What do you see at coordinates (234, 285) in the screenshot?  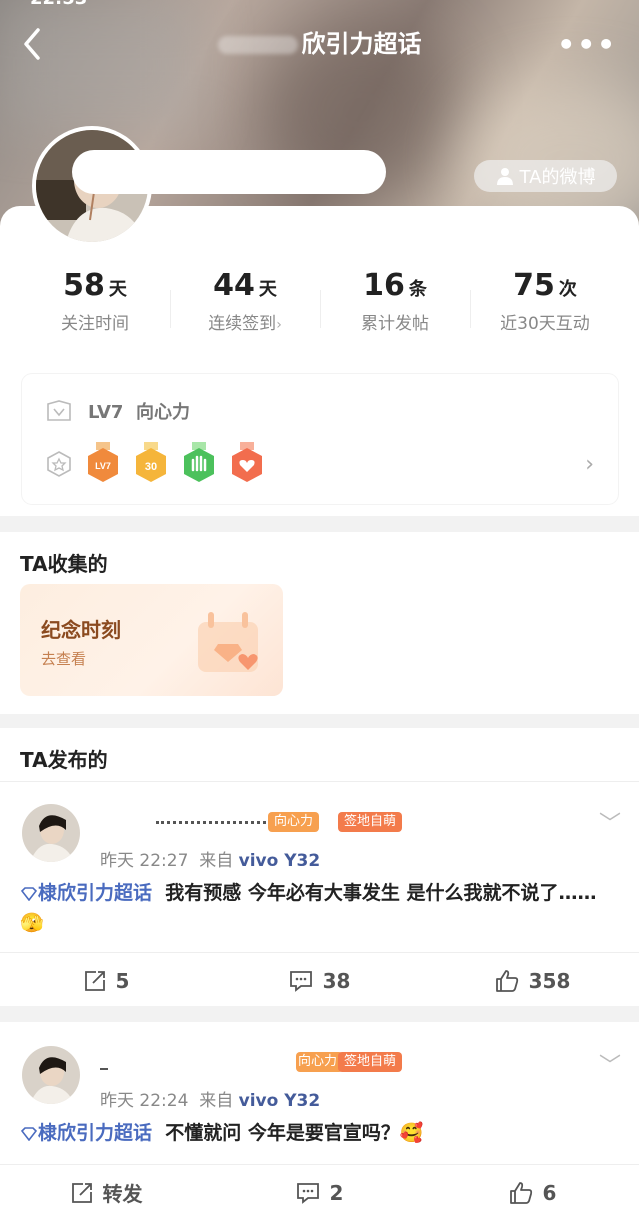 I see `stat-number: 44` at bounding box center [234, 285].